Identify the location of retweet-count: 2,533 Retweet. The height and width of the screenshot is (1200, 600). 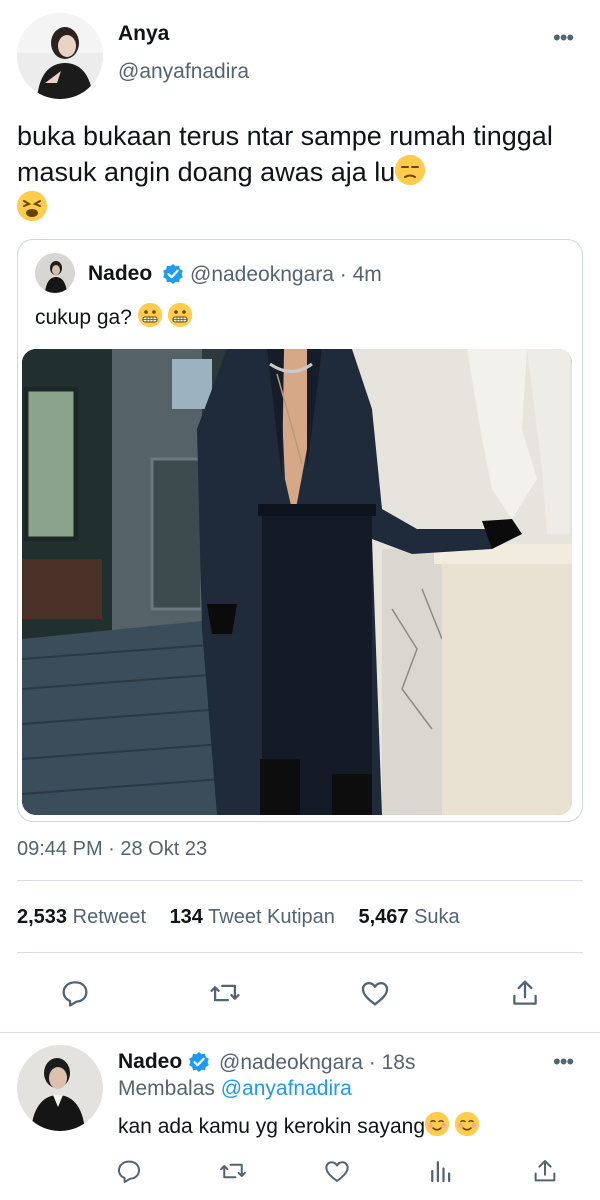
(81, 917).